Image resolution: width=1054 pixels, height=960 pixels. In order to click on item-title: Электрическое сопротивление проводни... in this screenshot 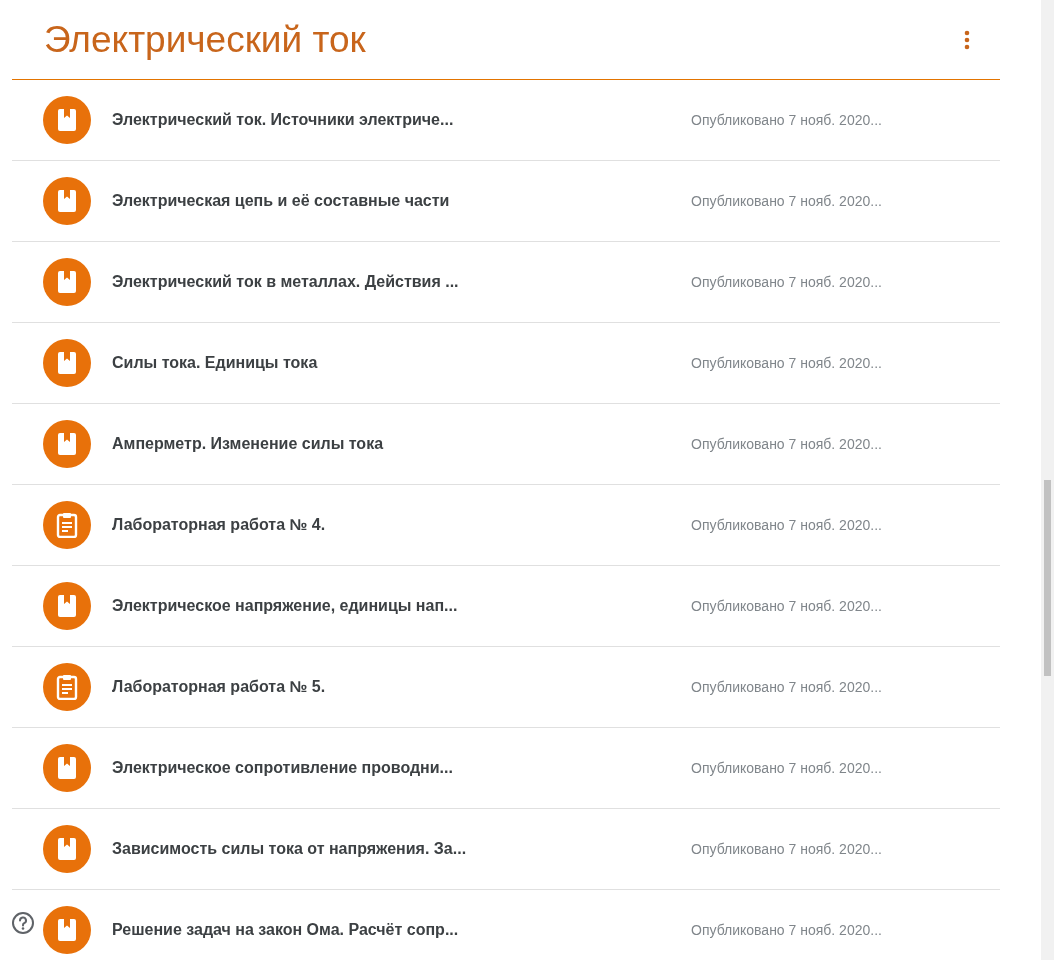, I will do `click(283, 768)`.